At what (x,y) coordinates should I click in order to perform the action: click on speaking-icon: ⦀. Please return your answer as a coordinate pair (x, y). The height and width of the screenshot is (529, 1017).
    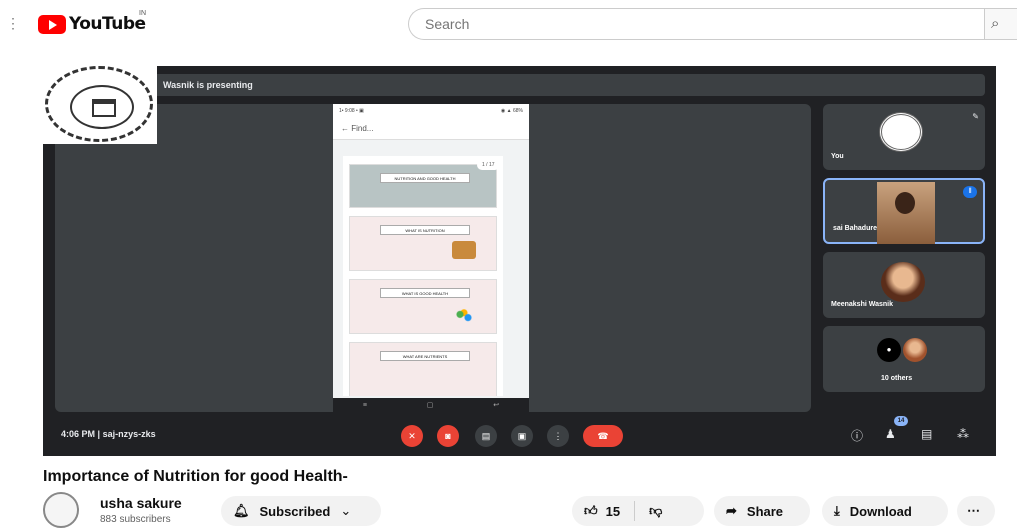
    Looking at the image, I should click on (970, 192).